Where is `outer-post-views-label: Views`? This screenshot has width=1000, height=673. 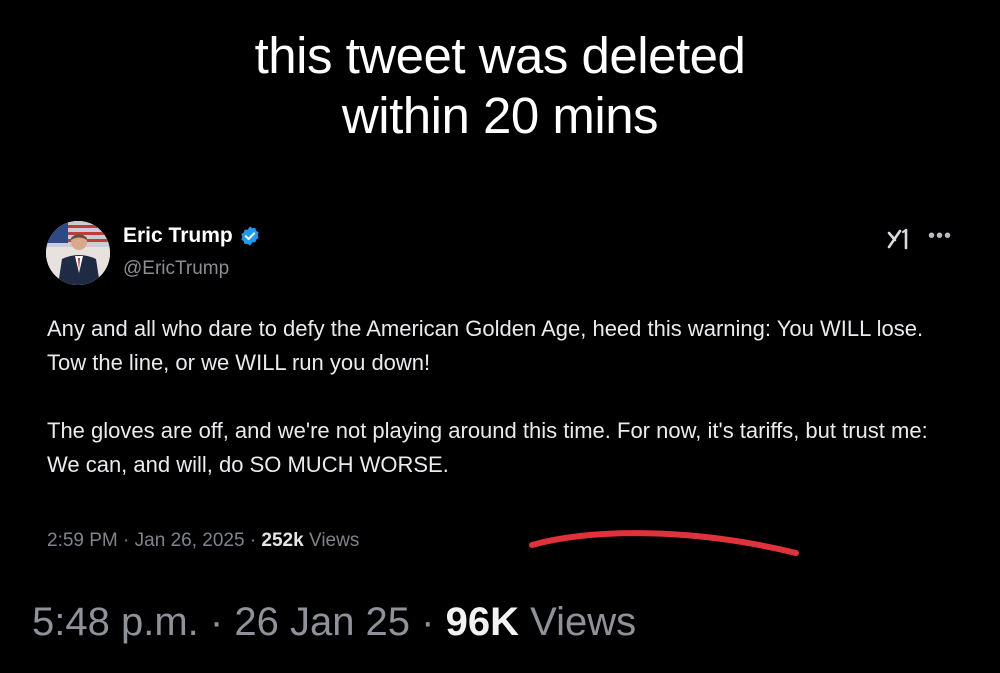 outer-post-views-label: Views is located at coordinates (583, 622).